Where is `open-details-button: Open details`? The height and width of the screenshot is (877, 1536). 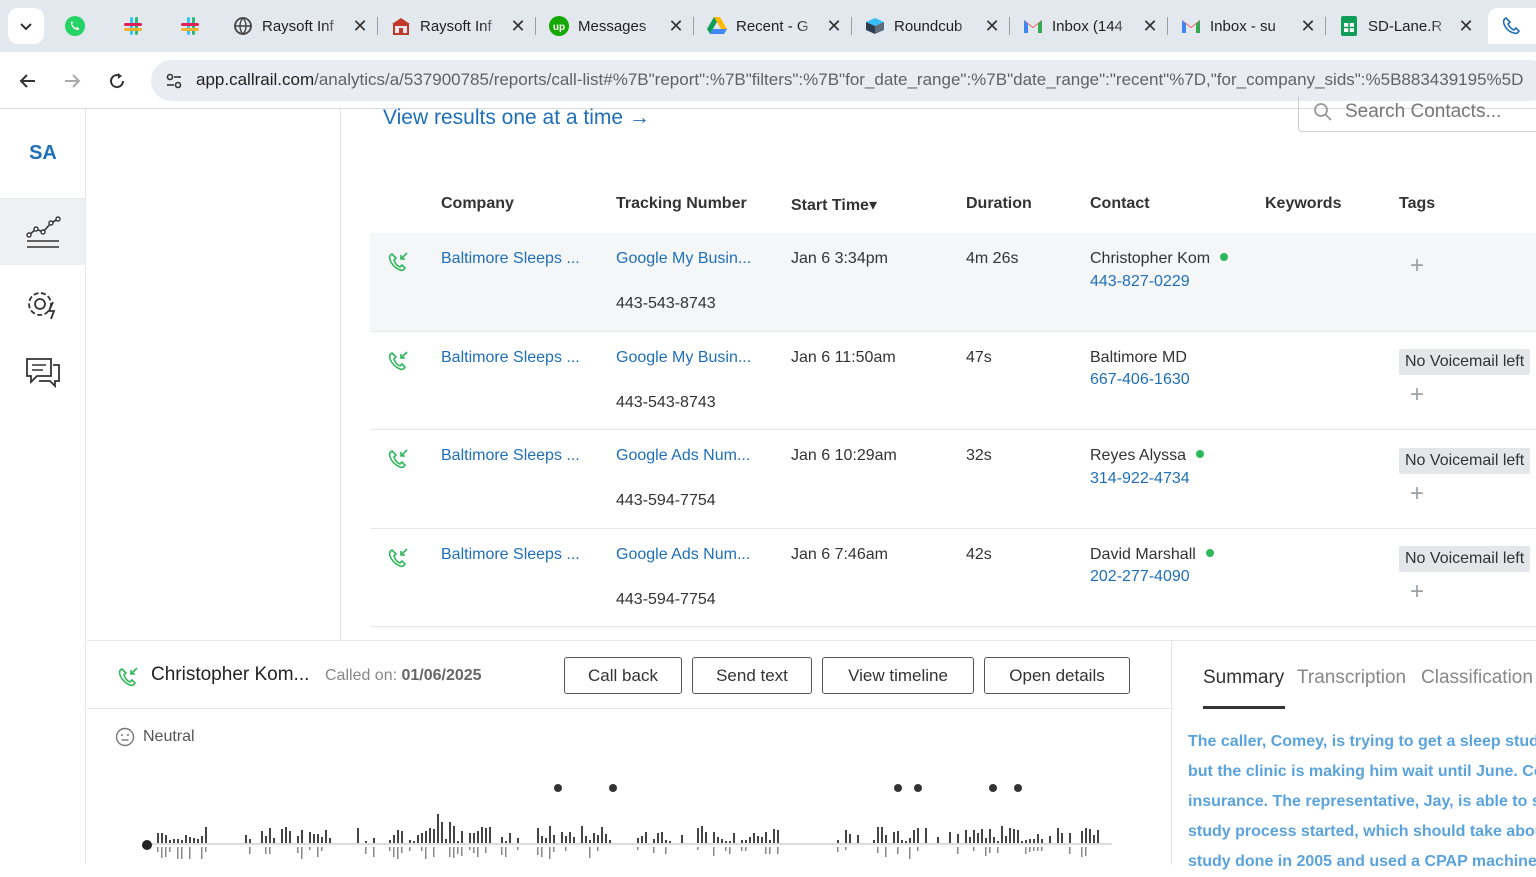
open-details-button: Open details is located at coordinates (1057, 675).